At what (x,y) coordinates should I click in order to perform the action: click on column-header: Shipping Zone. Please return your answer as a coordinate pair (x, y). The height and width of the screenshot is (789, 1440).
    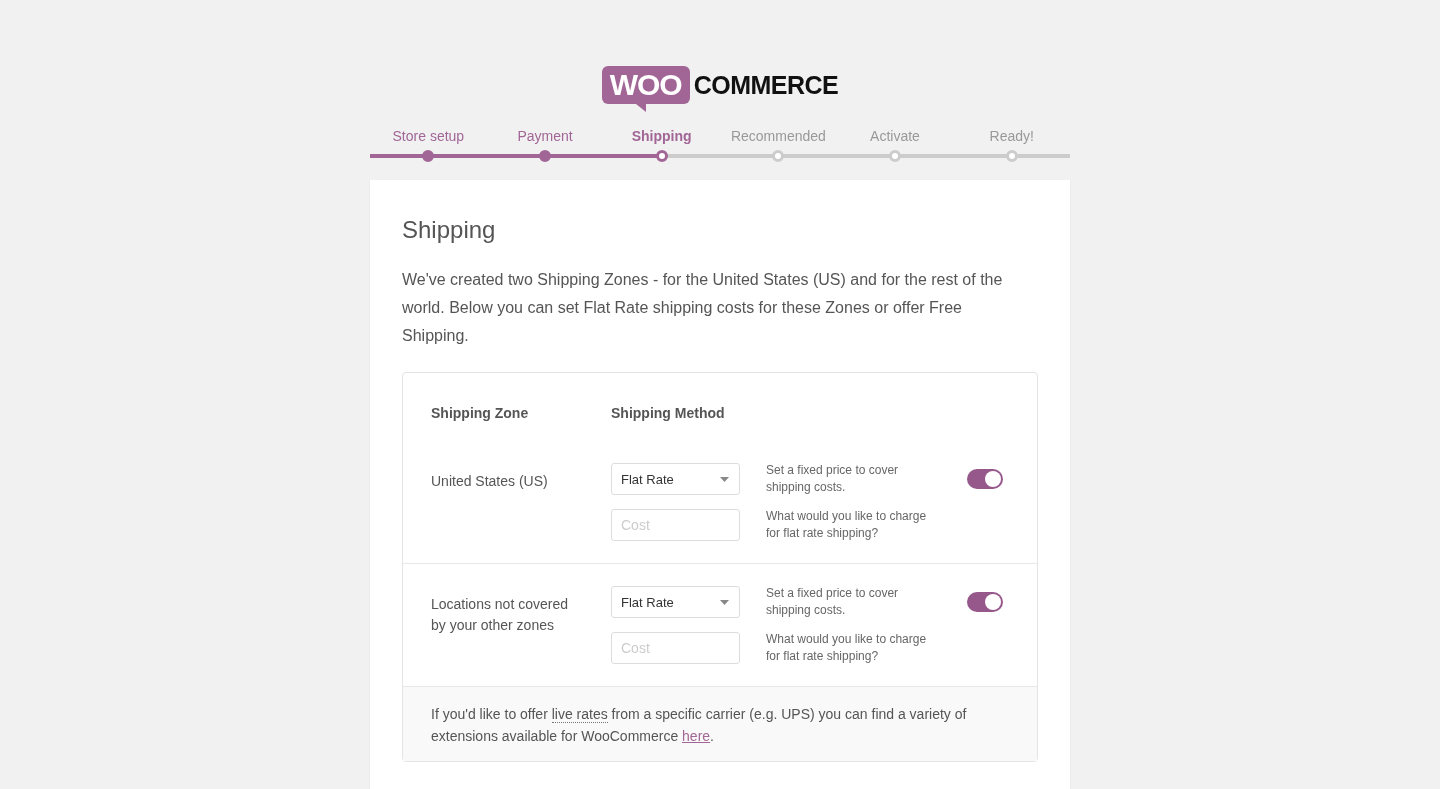
    Looking at the image, I should click on (480, 413).